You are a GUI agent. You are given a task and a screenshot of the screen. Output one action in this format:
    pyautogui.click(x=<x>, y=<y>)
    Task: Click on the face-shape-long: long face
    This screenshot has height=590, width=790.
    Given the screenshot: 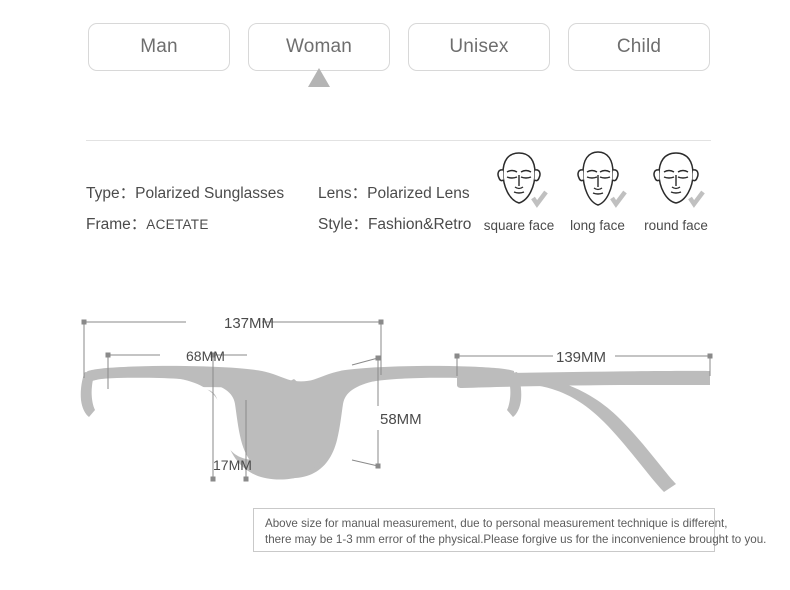 What is the action you would take?
    pyautogui.click(x=598, y=190)
    